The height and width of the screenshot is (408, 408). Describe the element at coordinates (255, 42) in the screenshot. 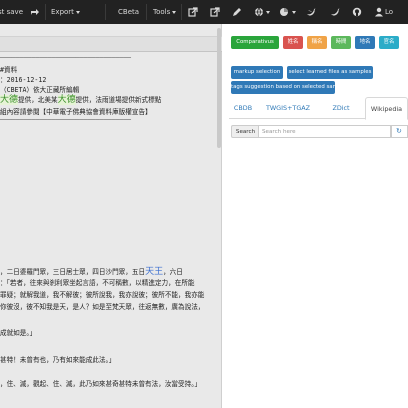

I see `comparativus-button: Comparativus` at that location.